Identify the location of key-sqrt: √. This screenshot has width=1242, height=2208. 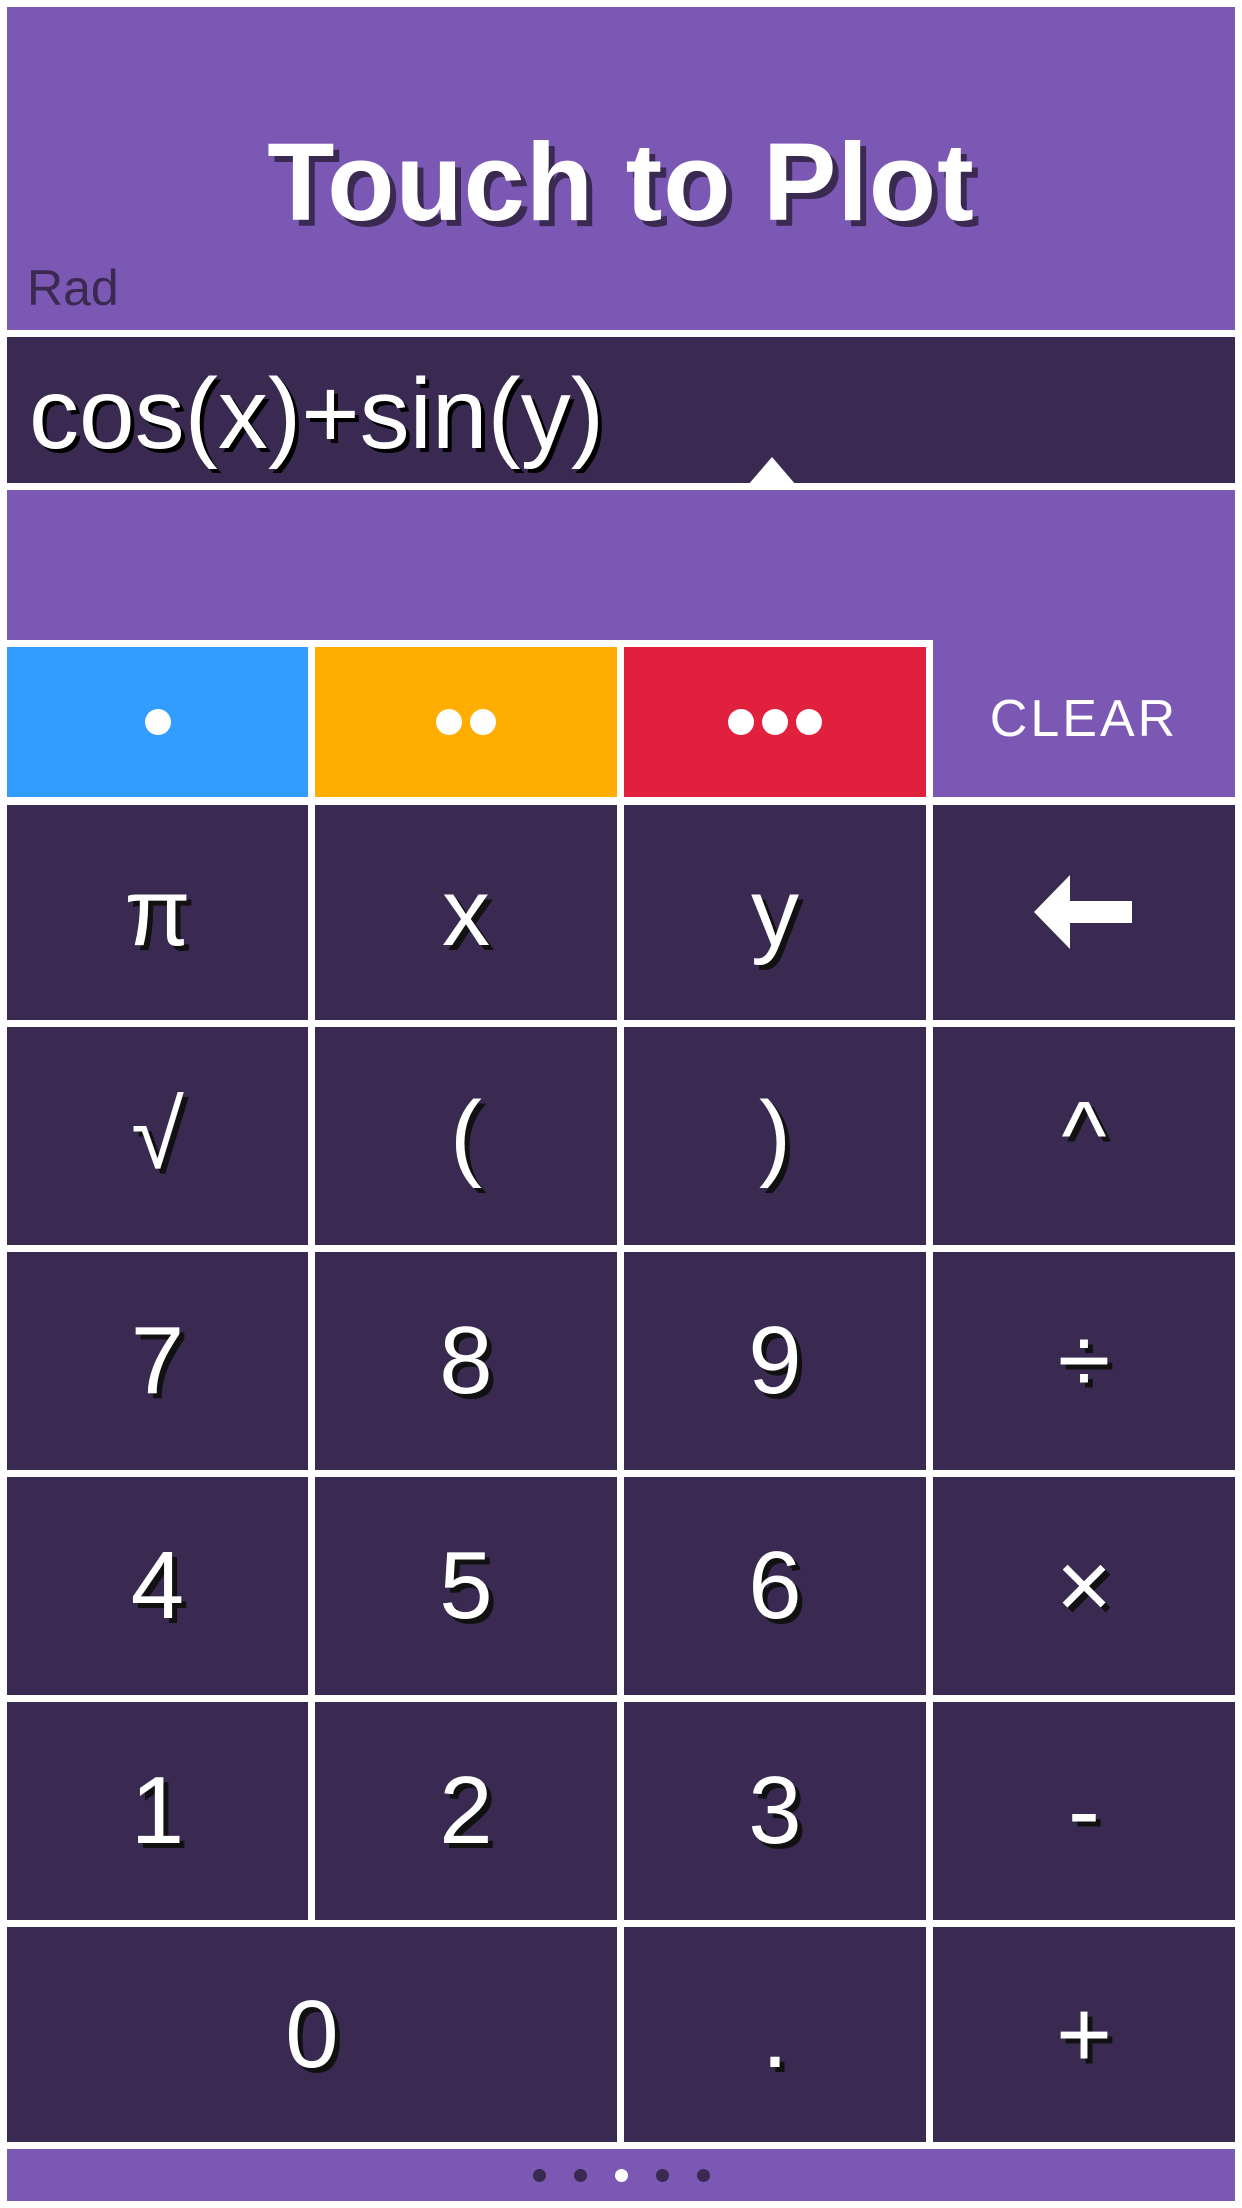
(157, 1136).